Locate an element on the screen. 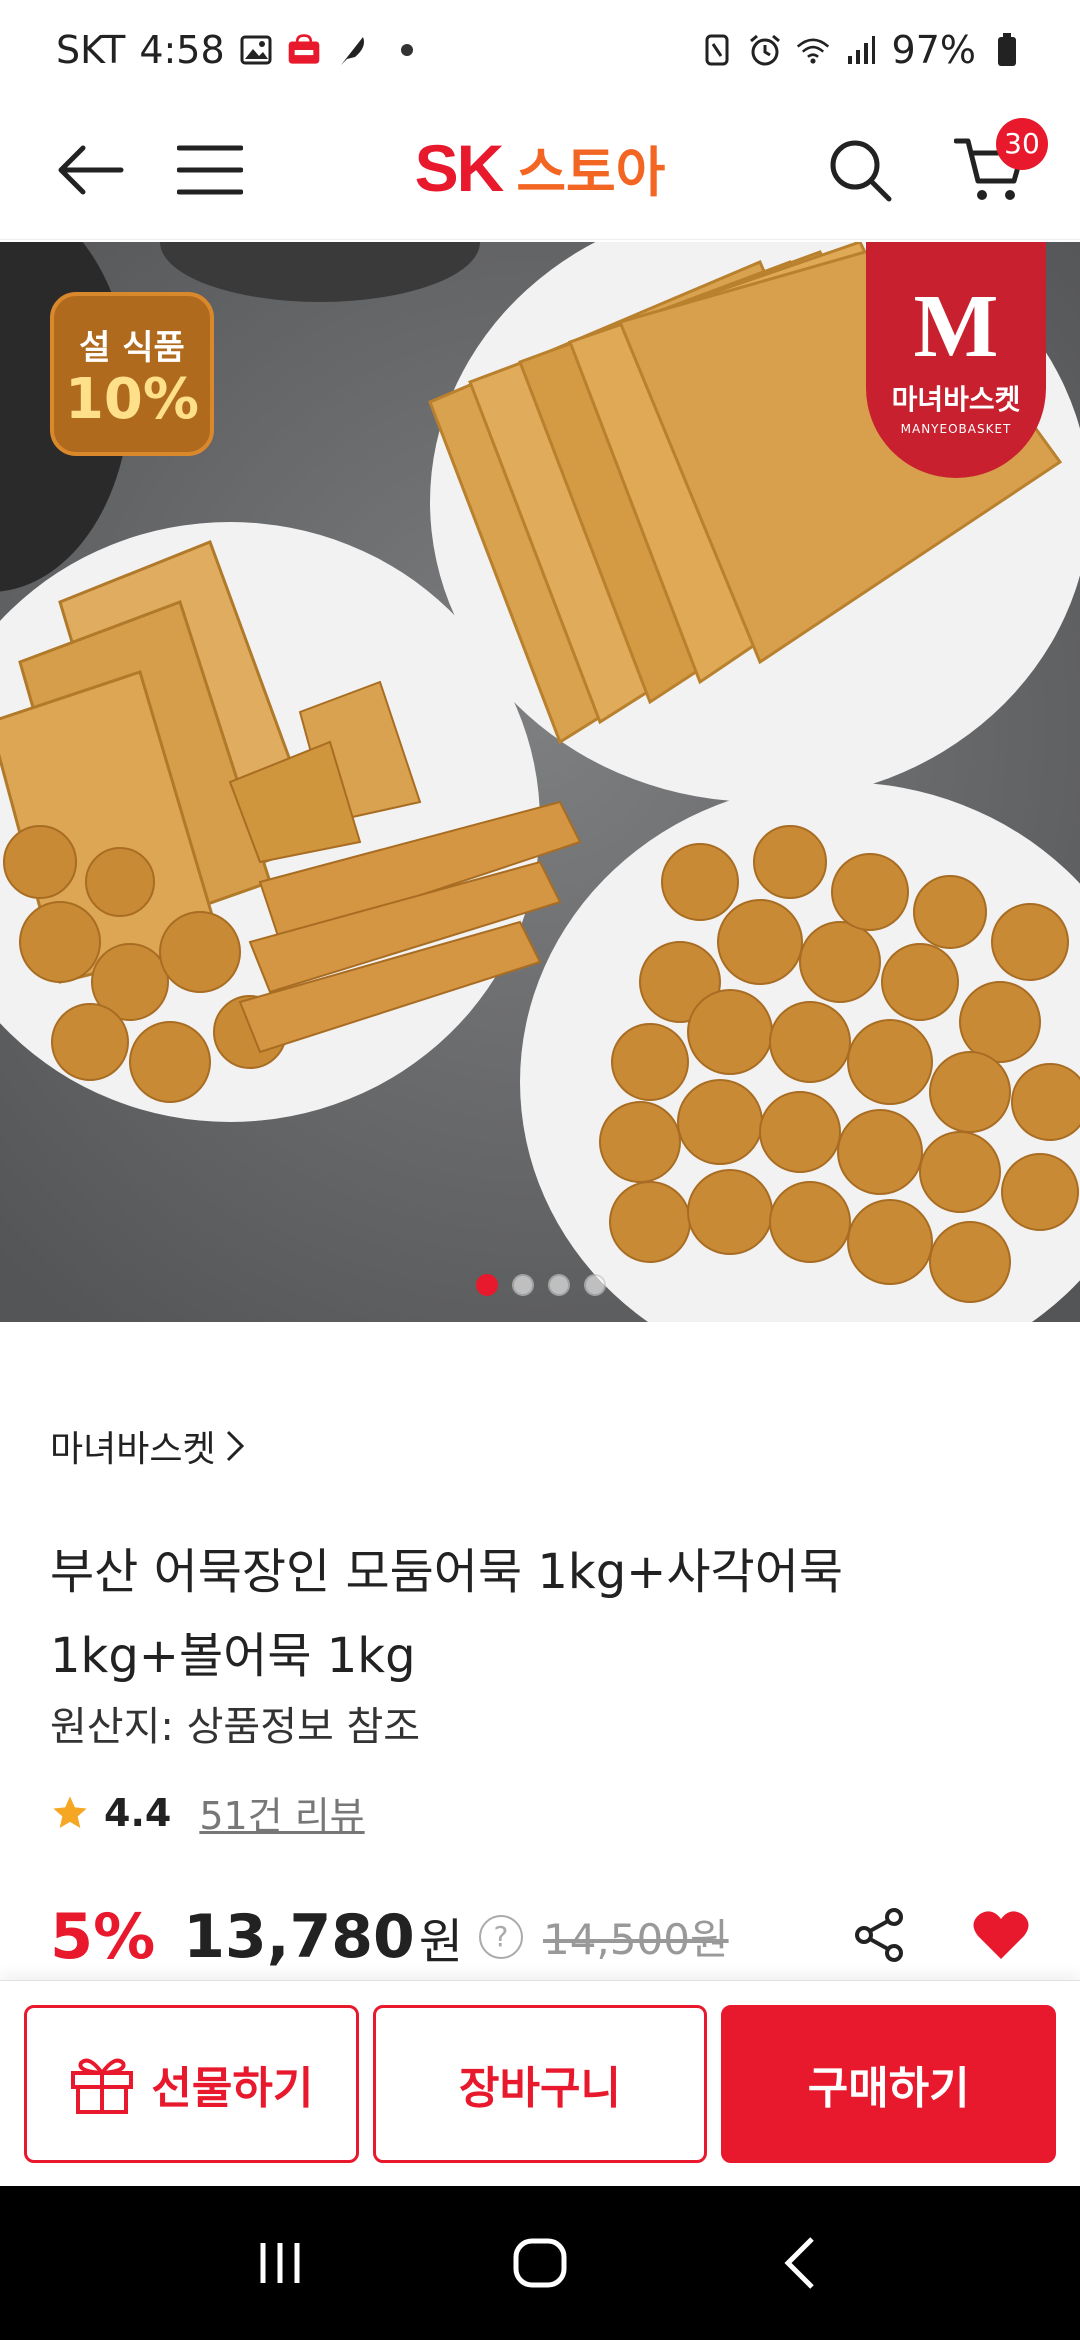 Image resolution: width=1080 pixels, height=2340 pixels. menu-button is located at coordinates (210, 170).